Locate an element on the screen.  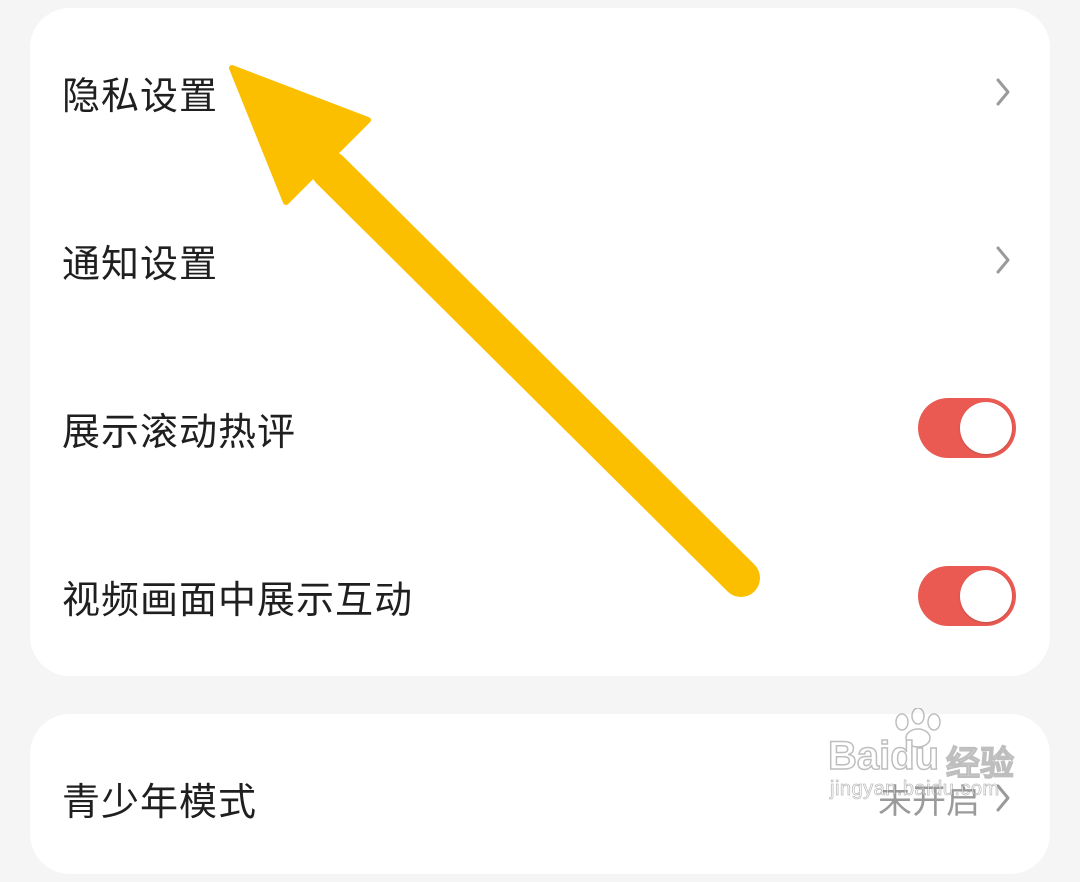
teen-mode-value: 未开启 is located at coordinates (929, 801).